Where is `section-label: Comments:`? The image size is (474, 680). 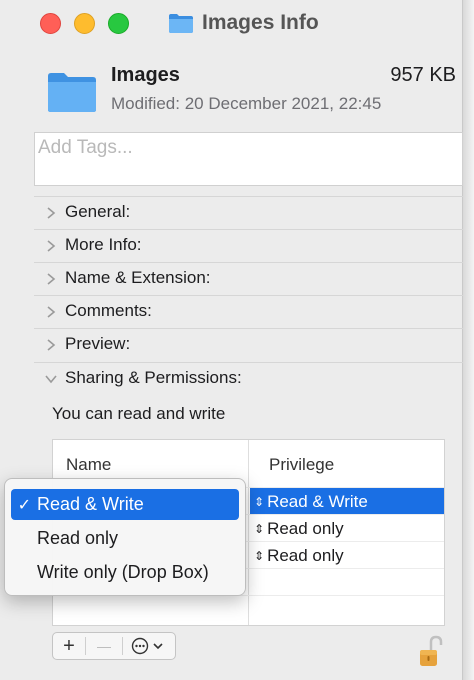 section-label: Comments: is located at coordinates (108, 310).